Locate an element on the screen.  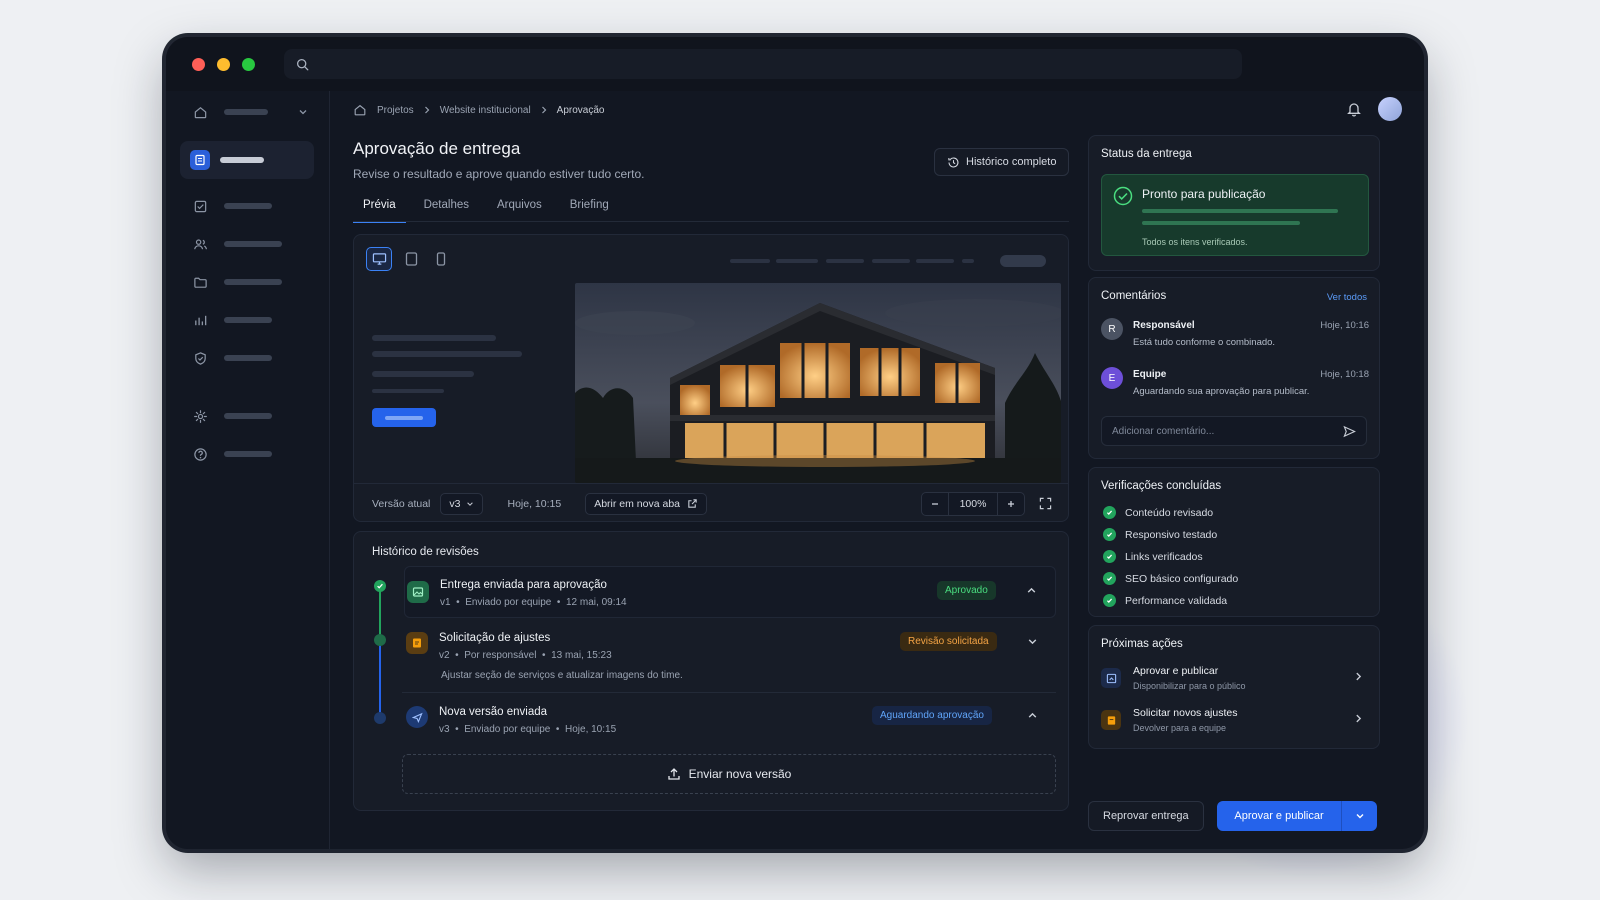
bell-icon is located at coordinates (1354, 109).